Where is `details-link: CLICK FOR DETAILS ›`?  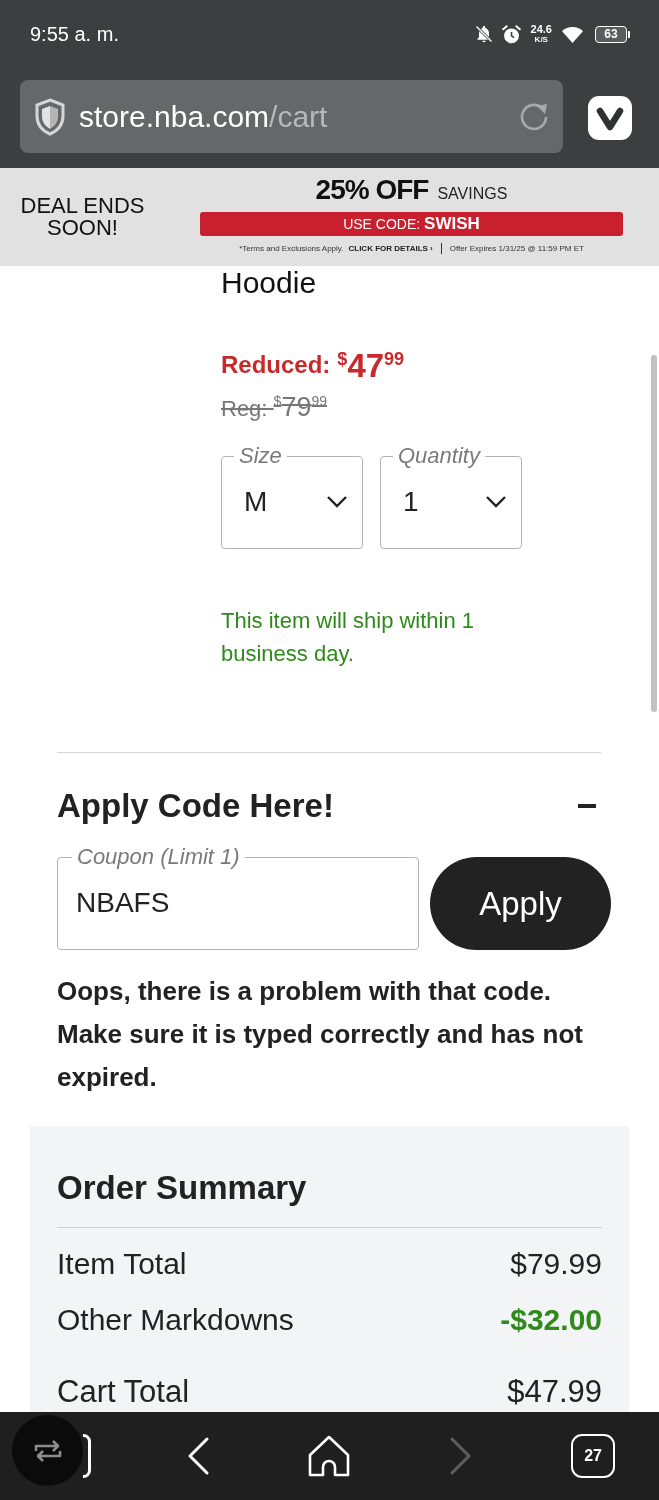
details-link: CLICK FOR DETAILS › is located at coordinates (390, 248).